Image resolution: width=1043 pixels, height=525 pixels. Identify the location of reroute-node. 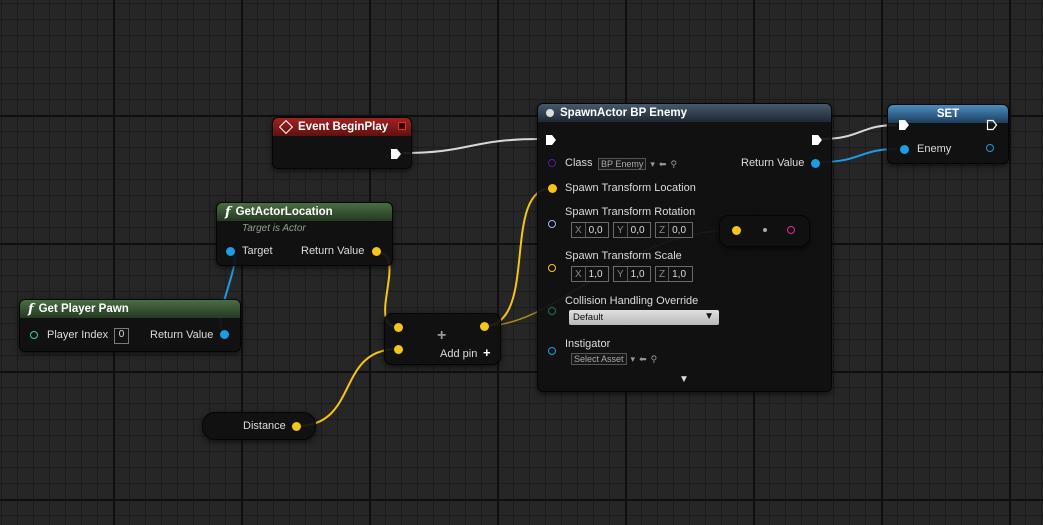
(764, 231).